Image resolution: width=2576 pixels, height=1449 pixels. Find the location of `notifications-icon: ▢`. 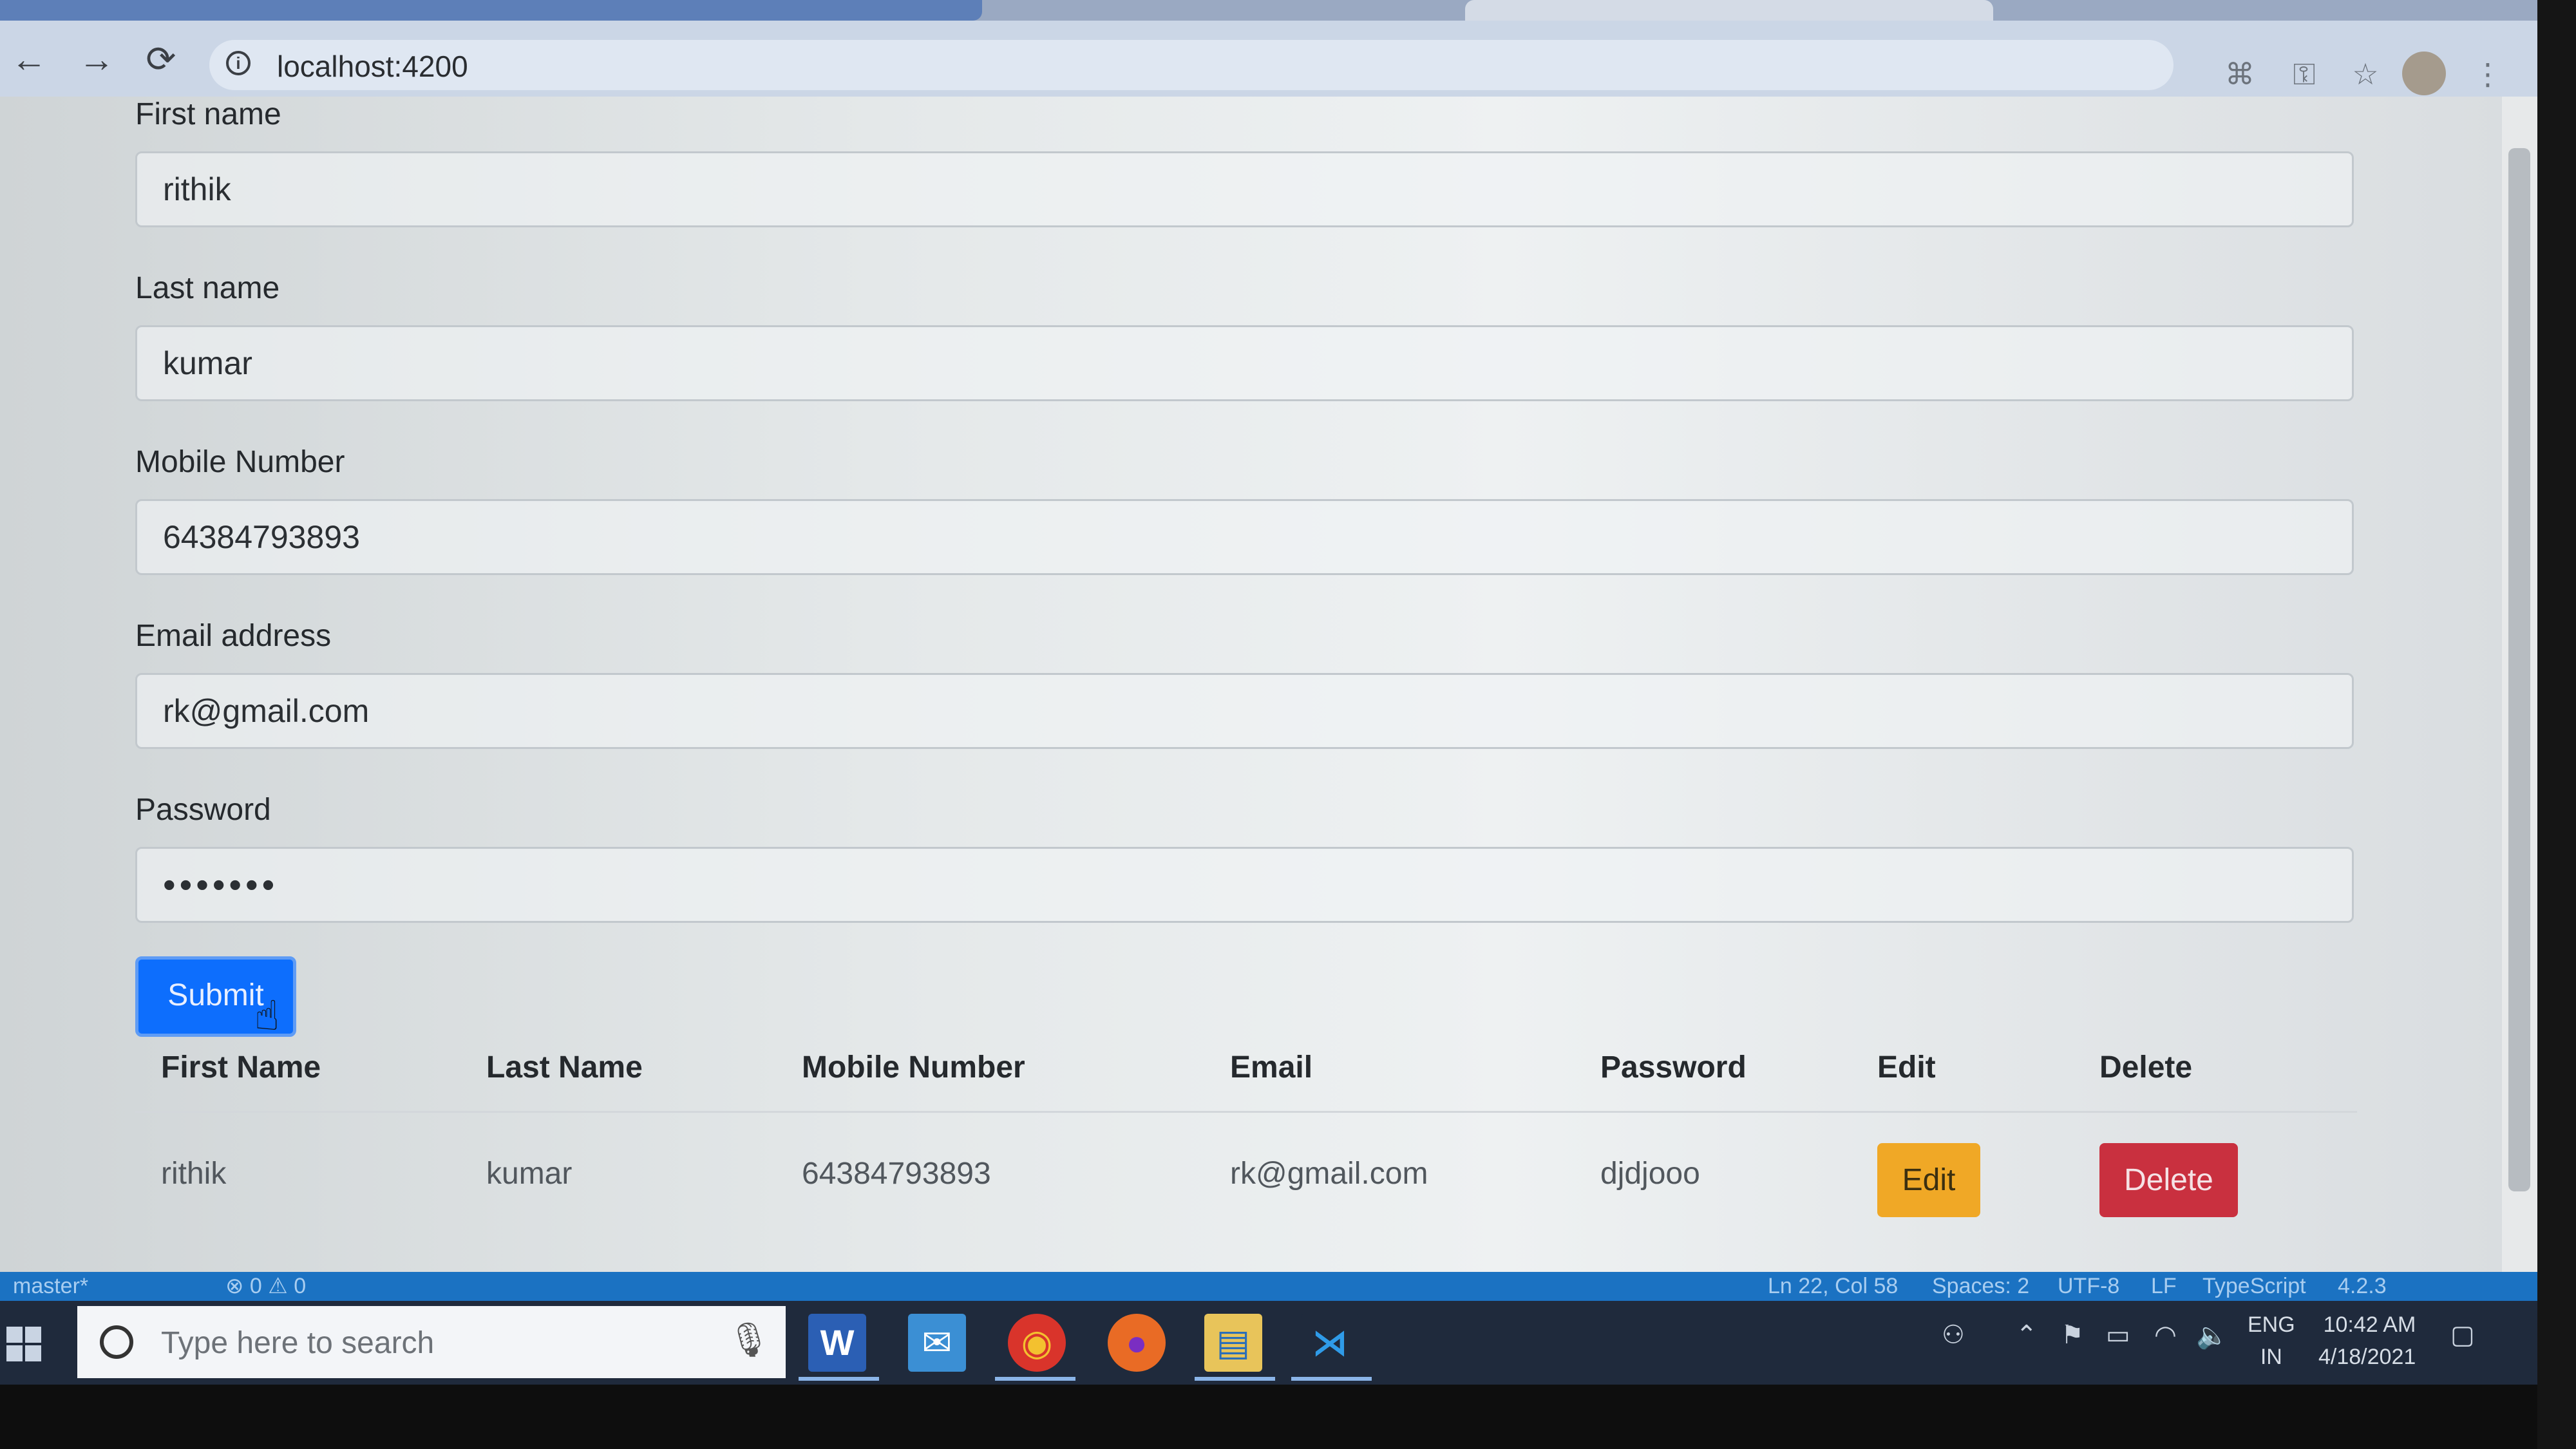

notifications-icon: ▢ is located at coordinates (2462, 1335).